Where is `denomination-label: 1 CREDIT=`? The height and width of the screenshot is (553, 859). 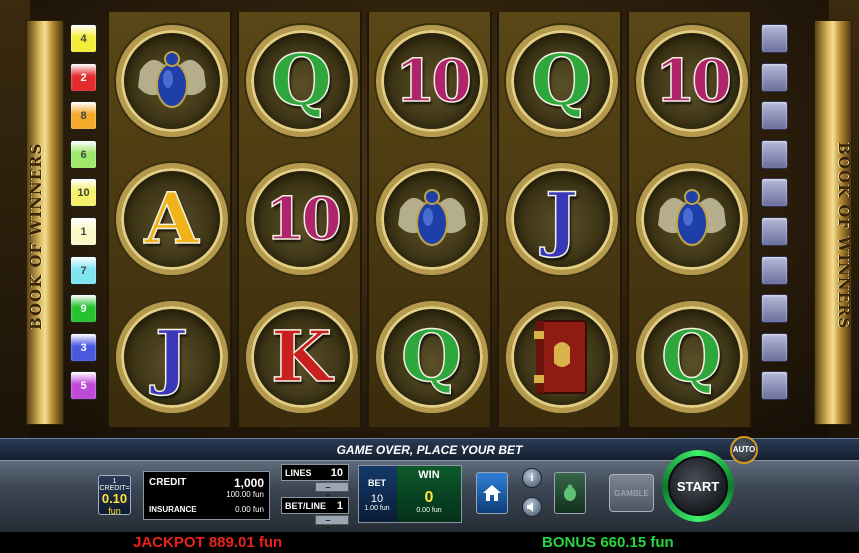
denomination-label: 1 CREDIT= is located at coordinates (114, 485).